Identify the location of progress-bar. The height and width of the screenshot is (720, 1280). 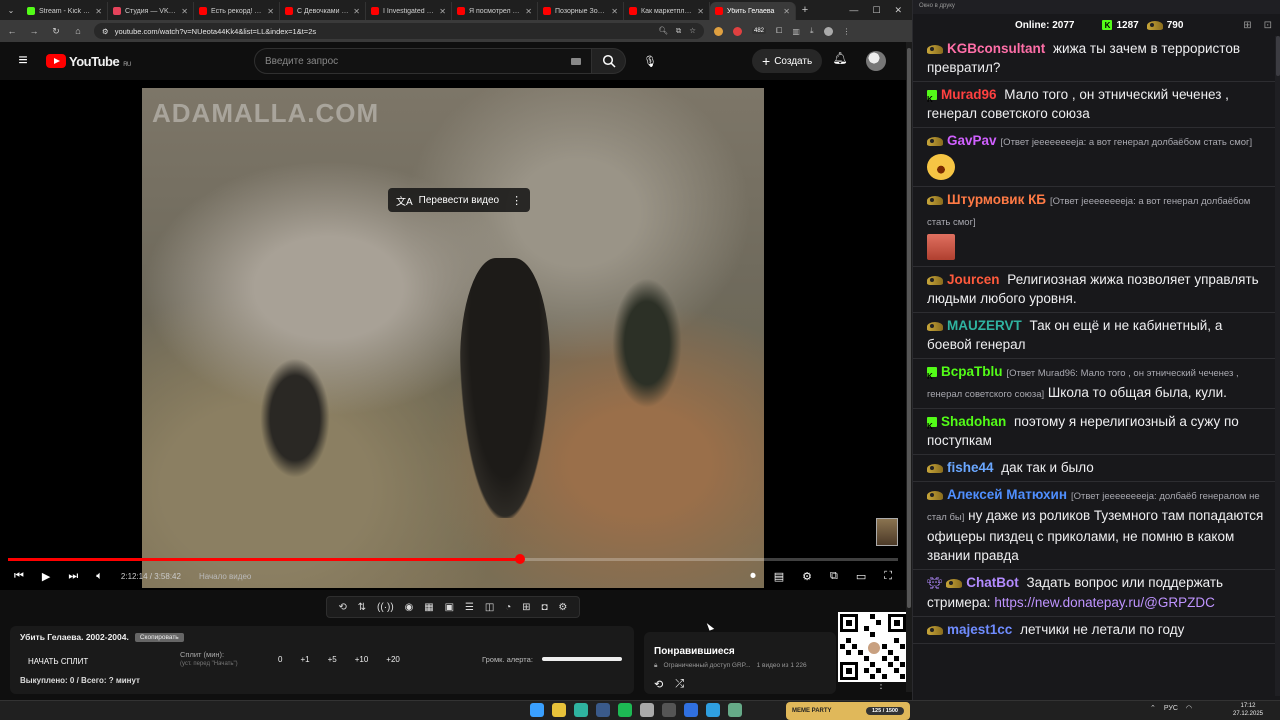
(453, 559).